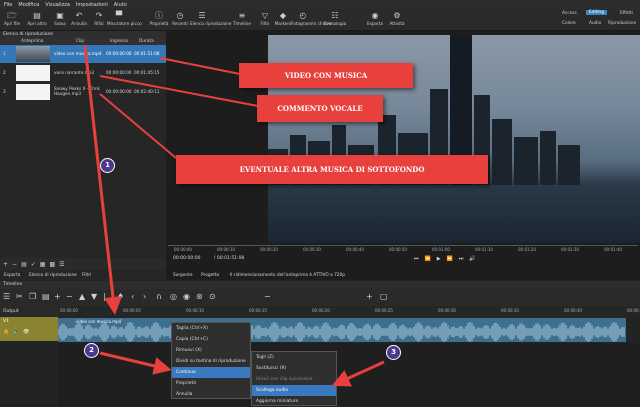 Image resolution: width=640 pixels, height=407 pixels. I want to click on callout-video-music: VIDEO CON MUSICA, so click(326, 75).